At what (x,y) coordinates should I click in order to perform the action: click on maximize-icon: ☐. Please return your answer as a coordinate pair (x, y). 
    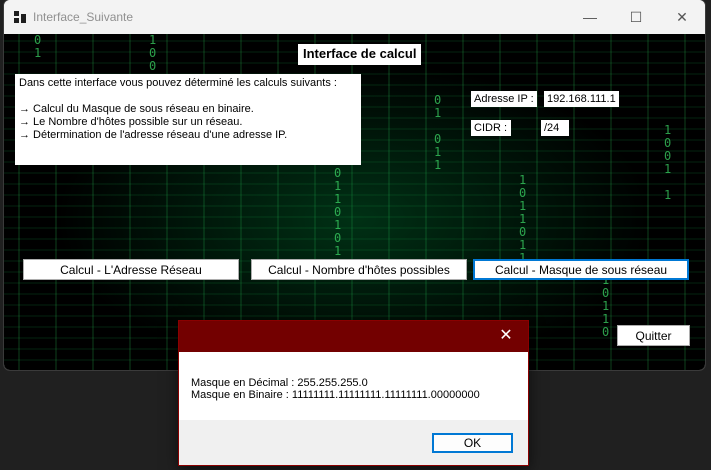
    Looking at the image, I should click on (636, 17).